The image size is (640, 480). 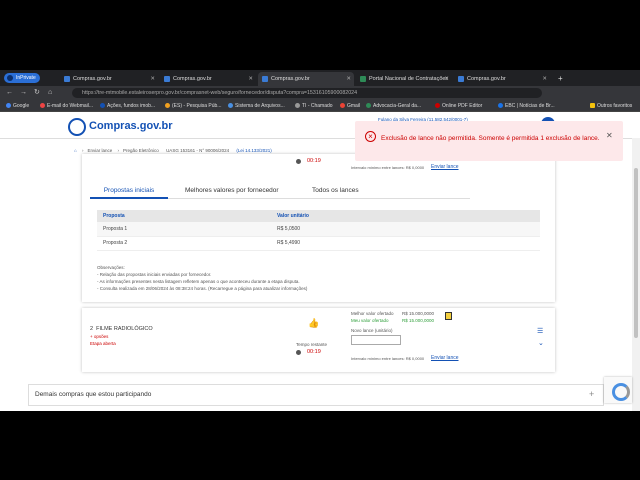 I want to click on new-bid-label: Novo lance (unitário), so click(x=372, y=330).